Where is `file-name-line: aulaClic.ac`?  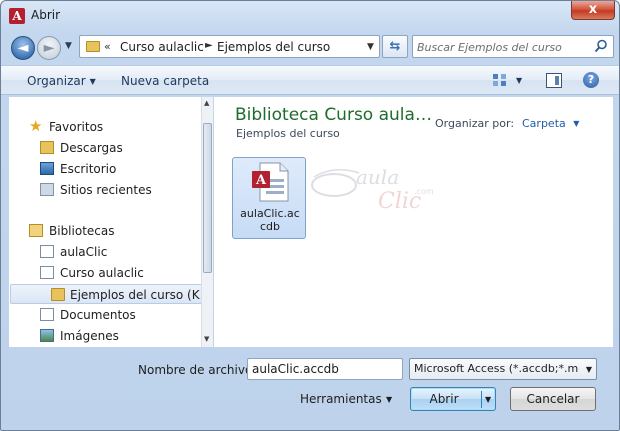
file-name-line: aulaClic.ac is located at coordinates (270, 213).